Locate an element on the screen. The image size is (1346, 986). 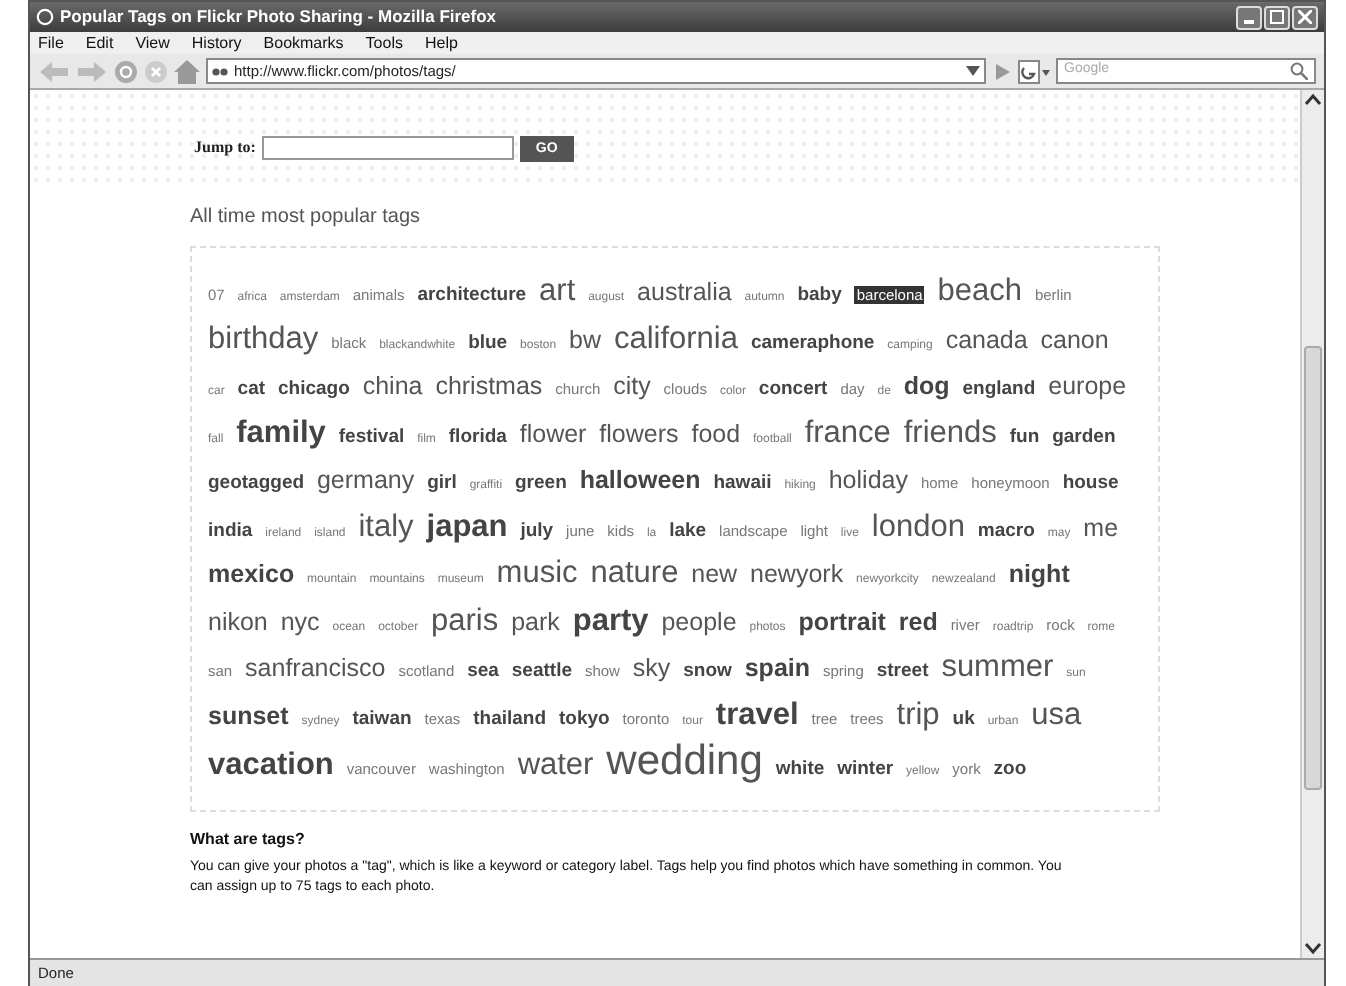
menu-item: Tools is located at coordinates (384, 43).